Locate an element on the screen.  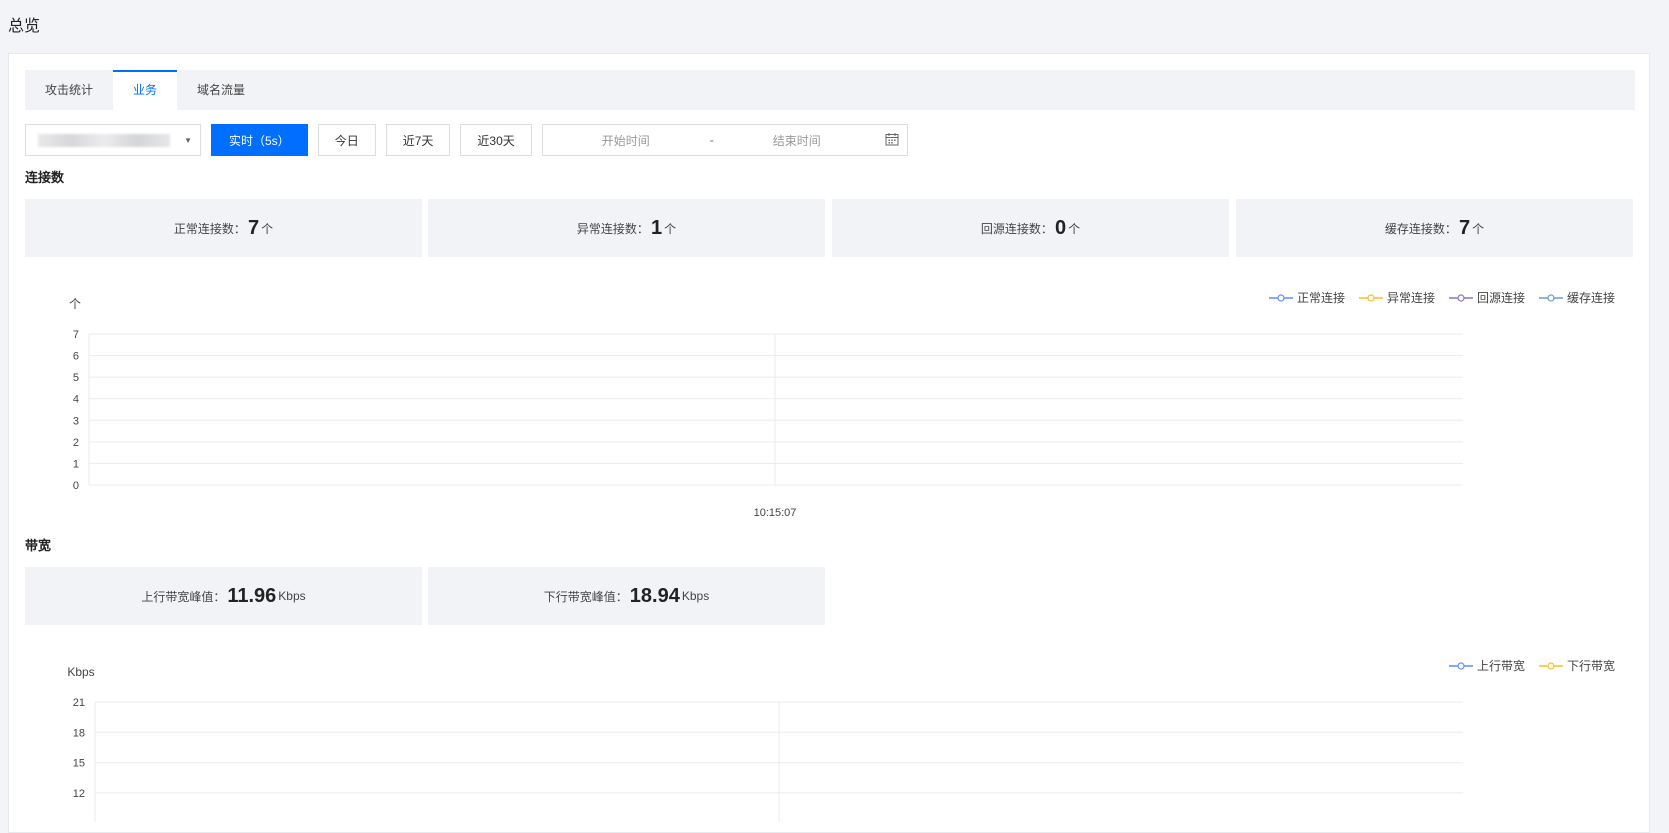
y-axis-unit-label: 个 is located at coordinates (75, 304).